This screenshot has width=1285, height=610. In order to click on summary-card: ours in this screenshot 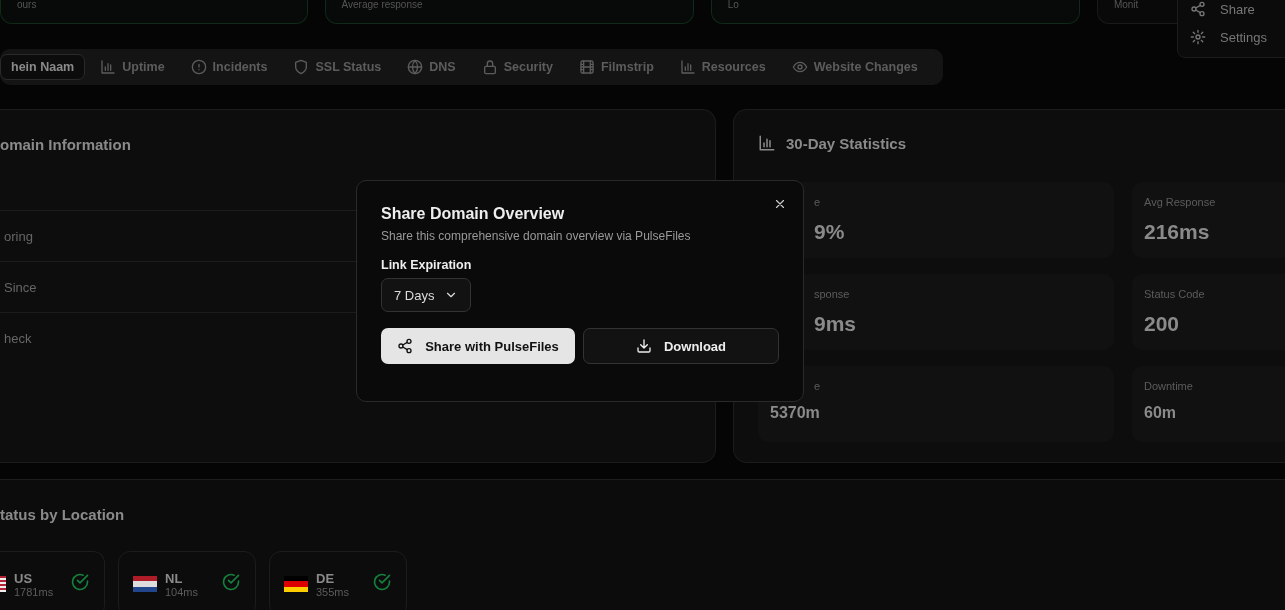, I will do `click(154, 12)`.